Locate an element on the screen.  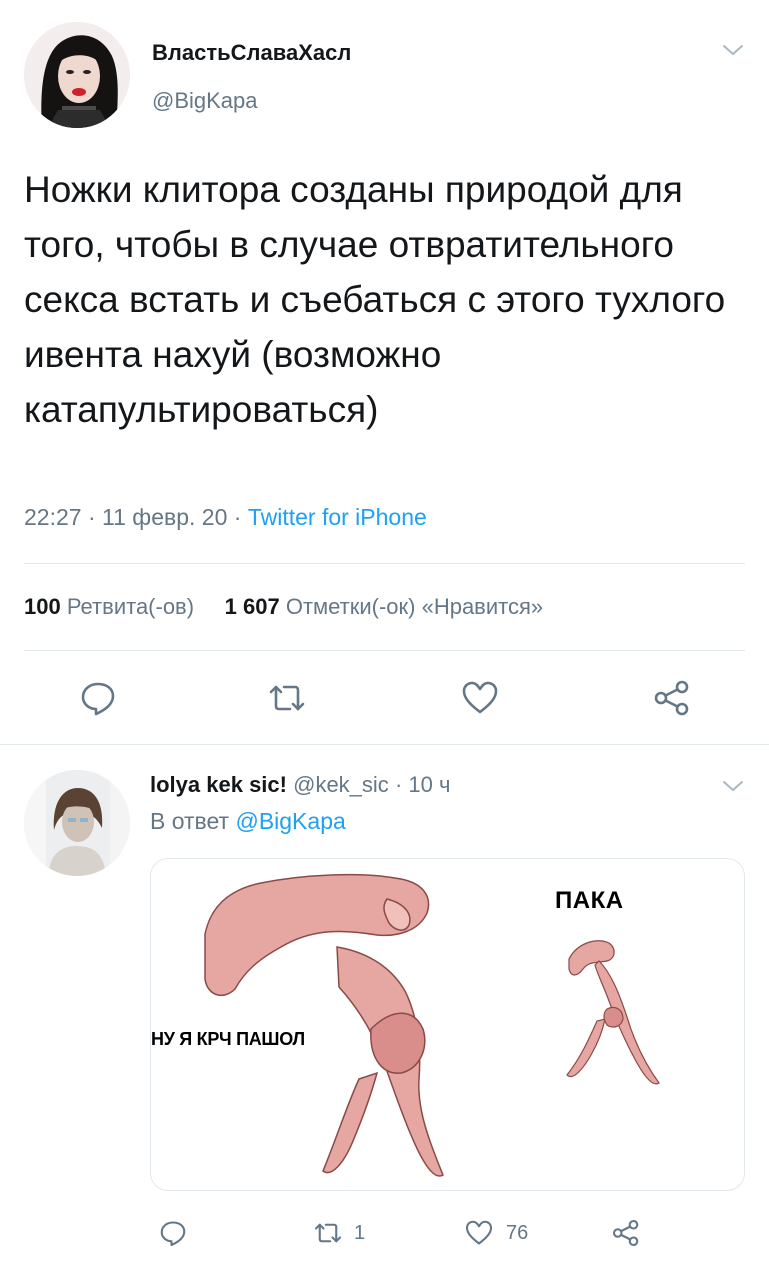
tweet-date: 11 февр. 20 is located at coordinates (165, 517).